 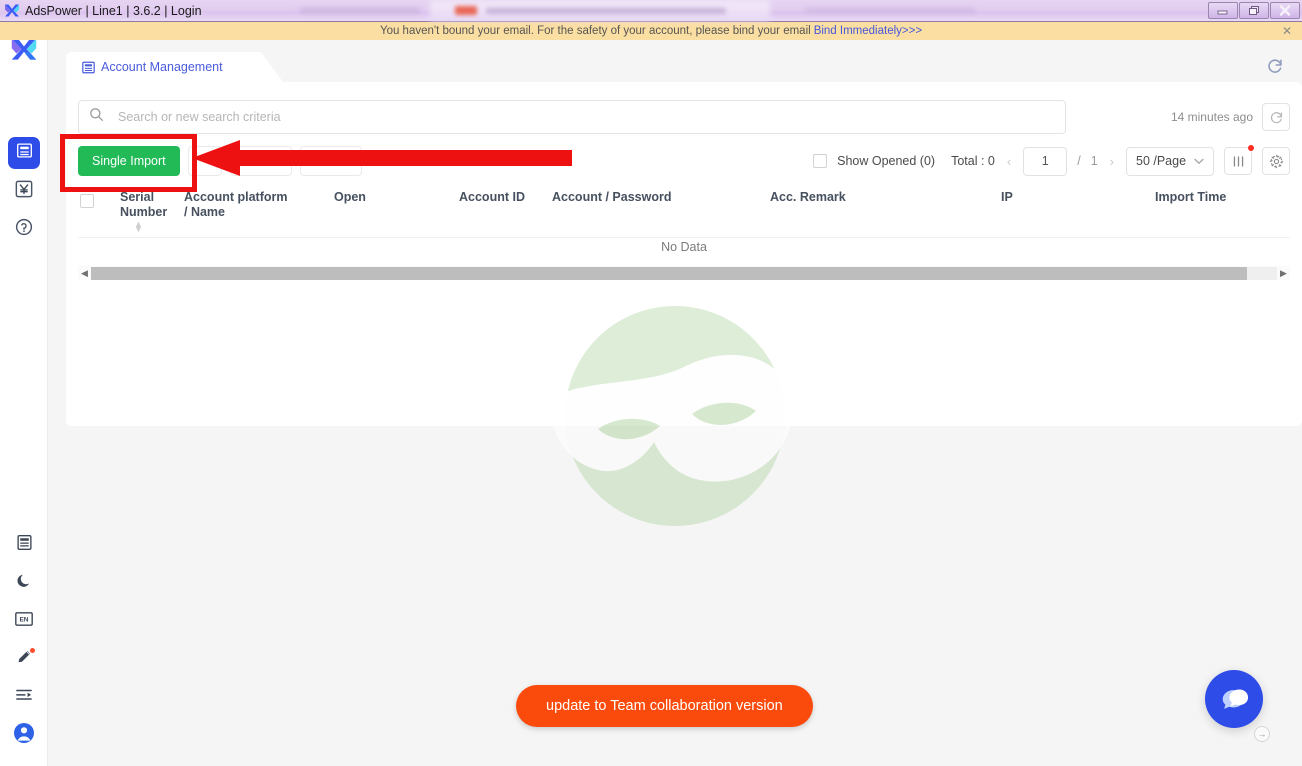 I want to click on adspower-logo-icon, so click(x=12, y=11).